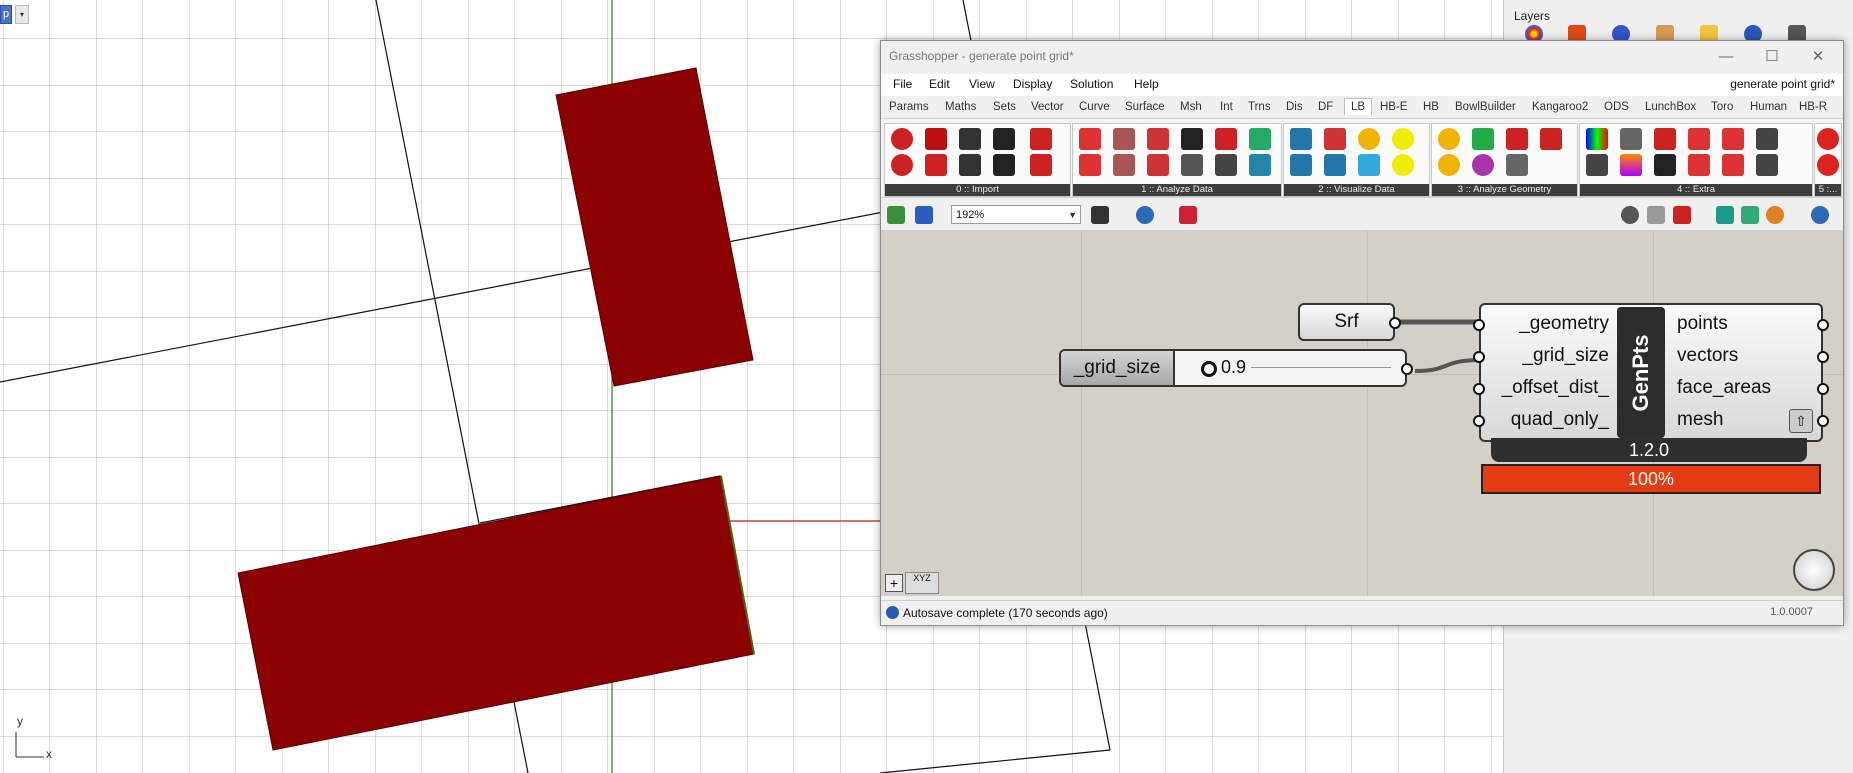  Describe the element at coordinates (1226, 139) in the screenshot. I see `calc-icon` at that location.